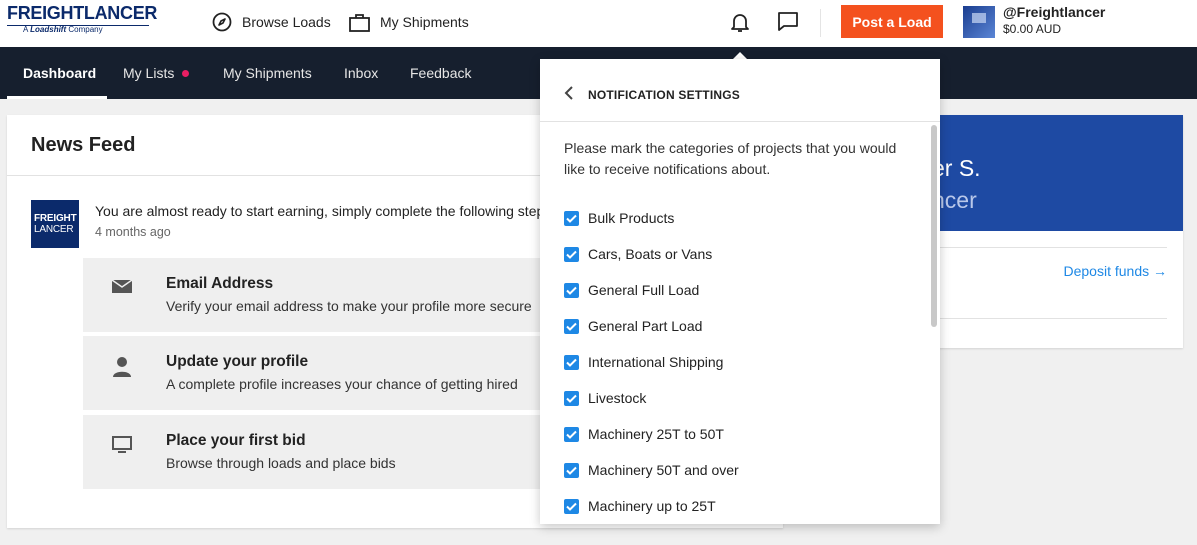 This screenshot has width=1197, height=545. I want to click on my-shipments-top-link: My Shipments, so click(409, 22).